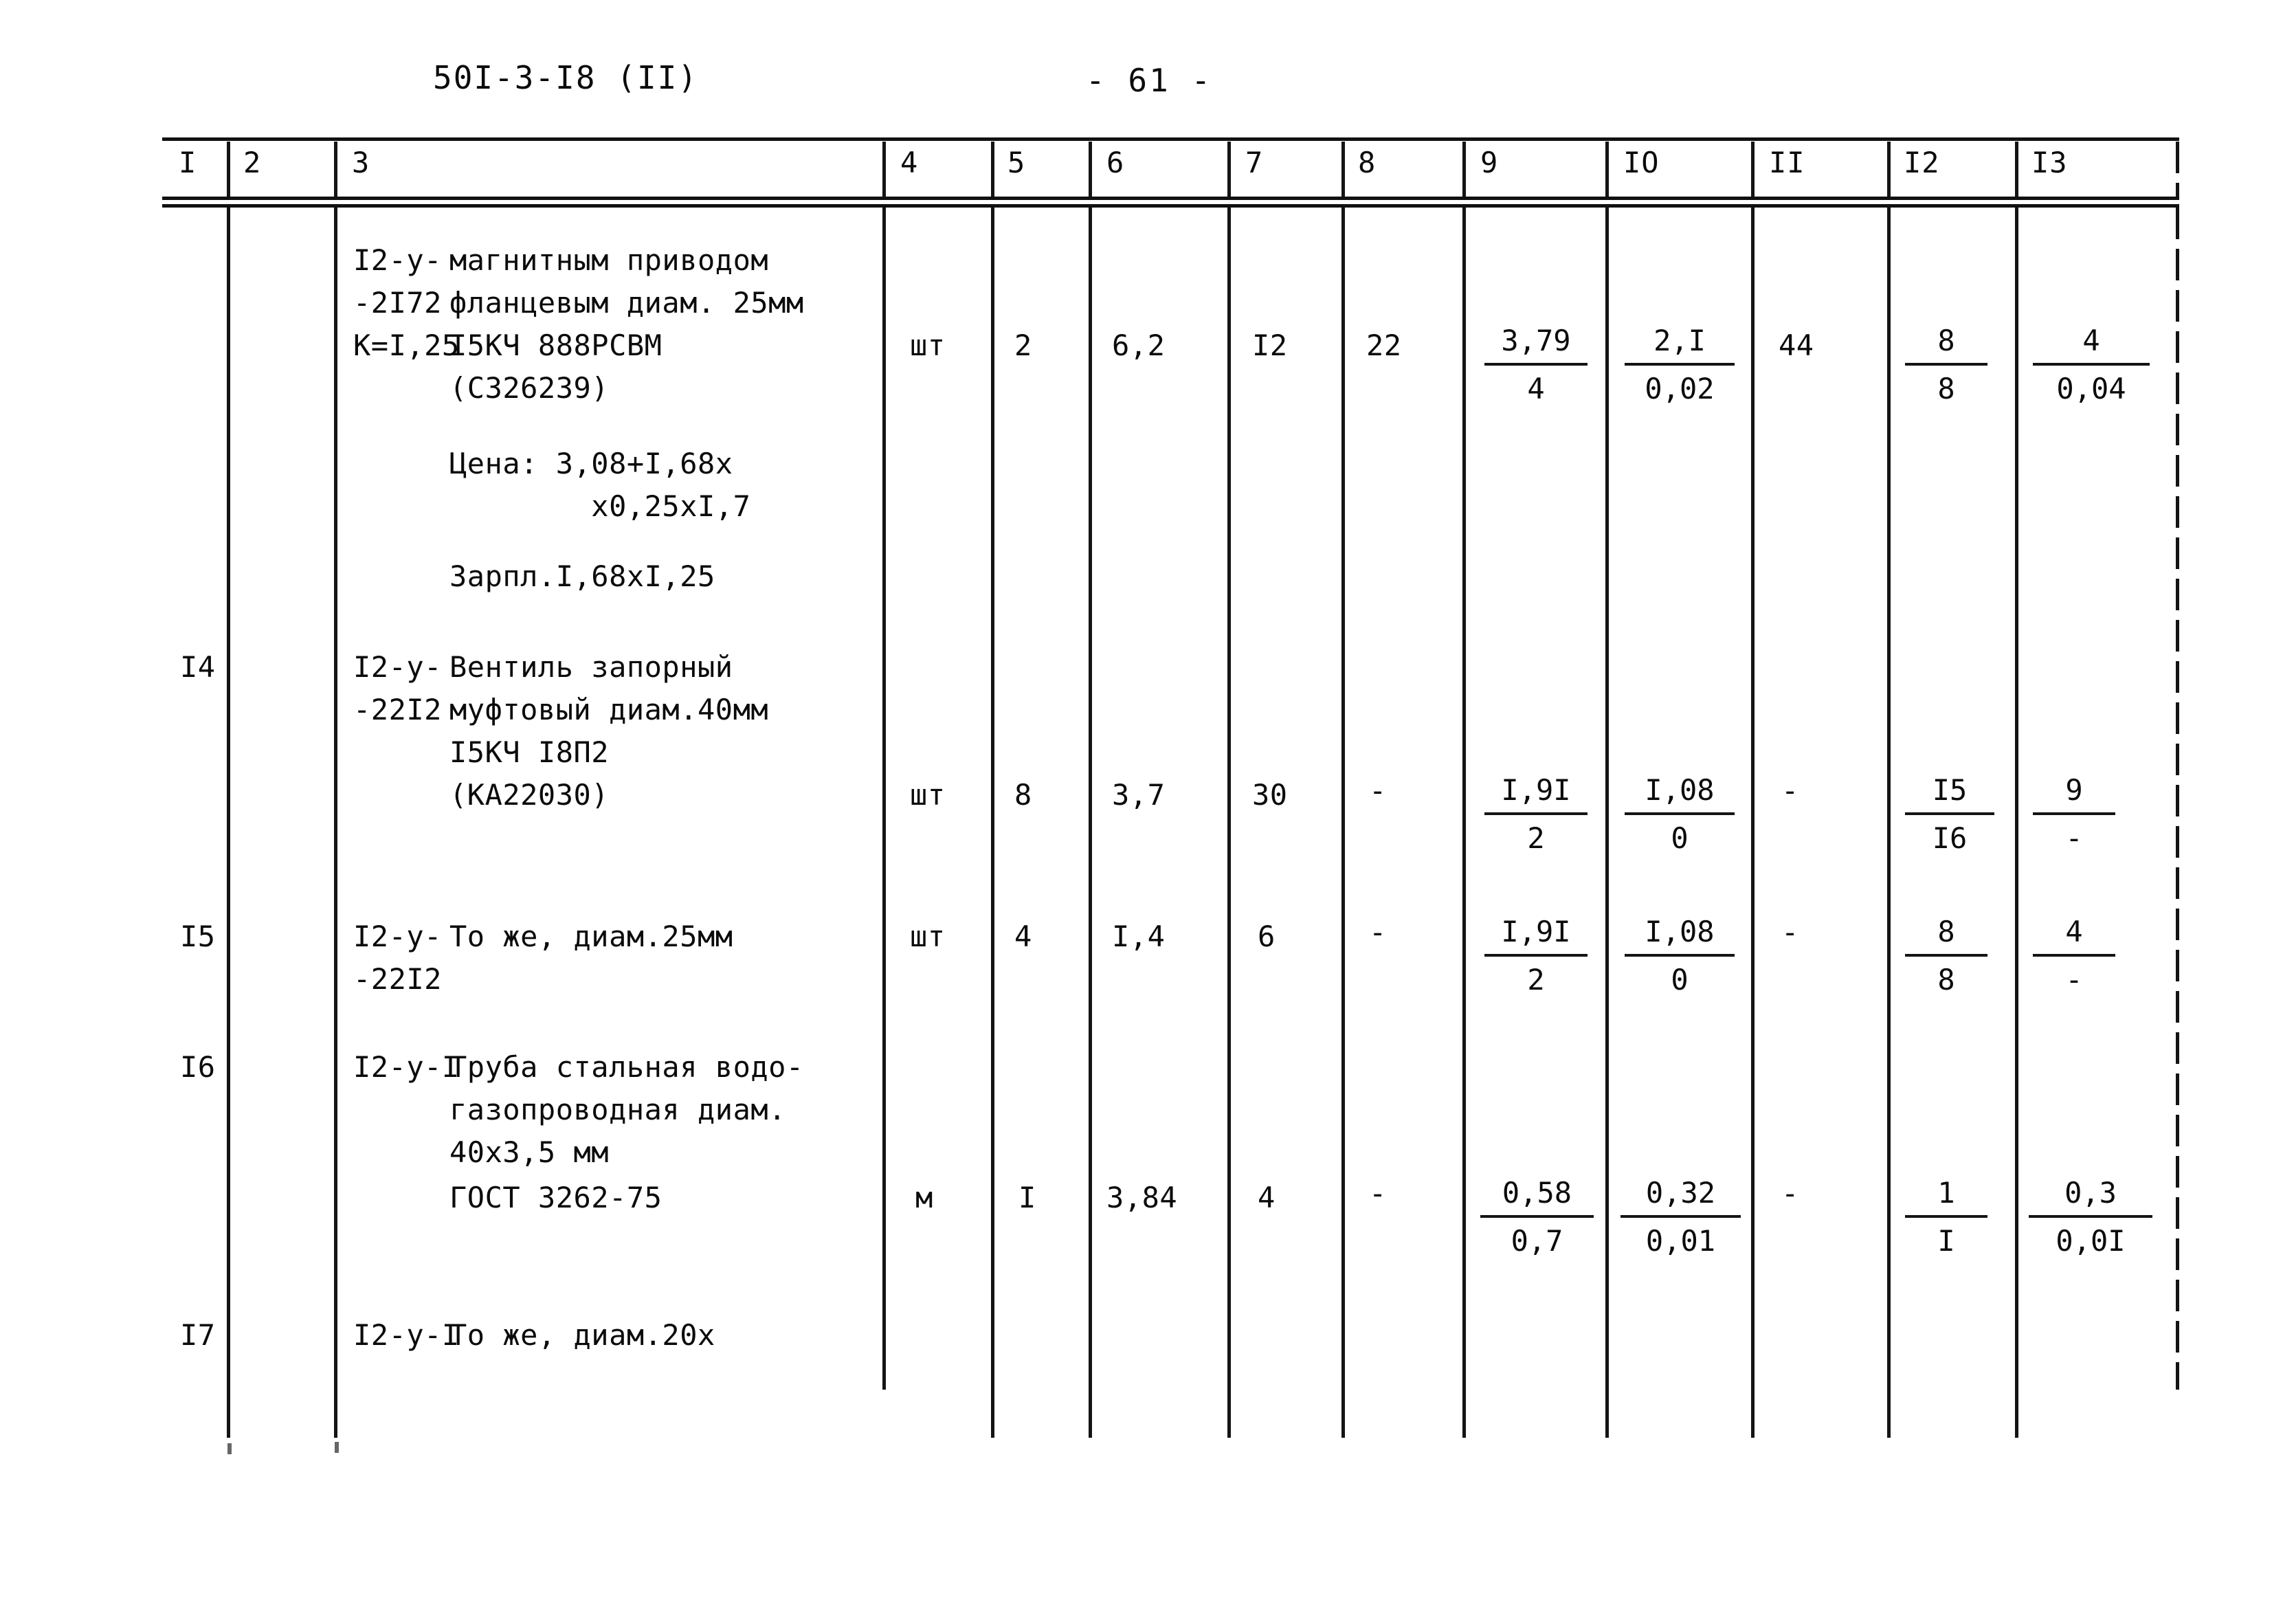 This screenshot has width=2272, height=1624. Describe the element at coordinates (1490, 162) in the screenshot. I see `column-header-9: 9` at that location.